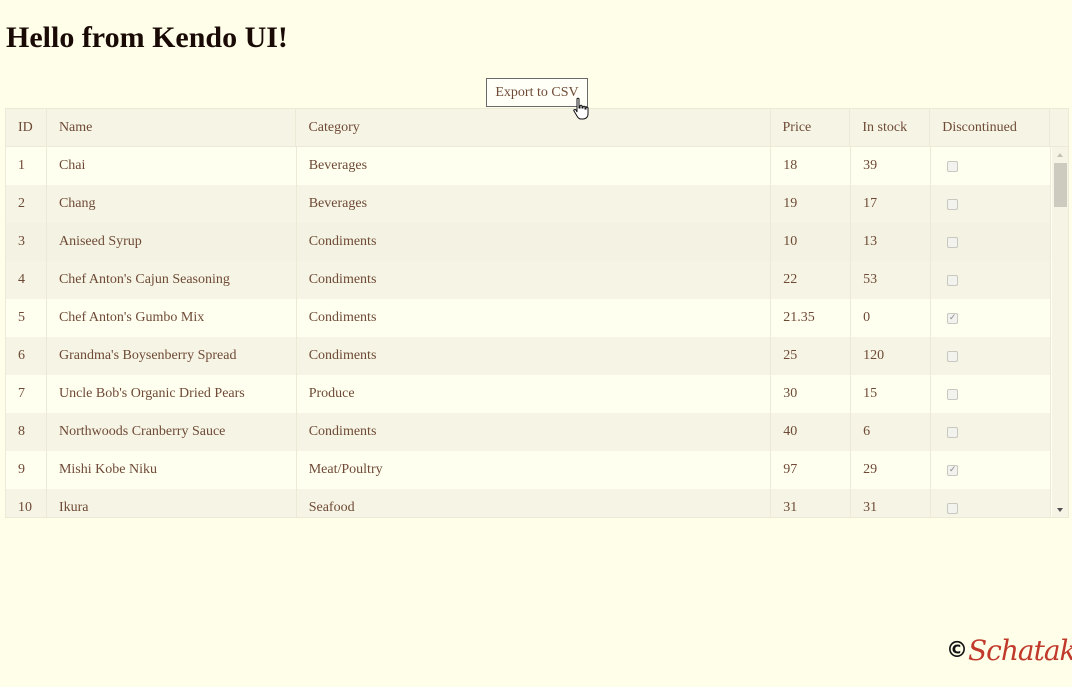  Describe the element at coordinates (172, 470) in the screenshot. I see `cell-name: Mishi Kobe Niku` at that location.